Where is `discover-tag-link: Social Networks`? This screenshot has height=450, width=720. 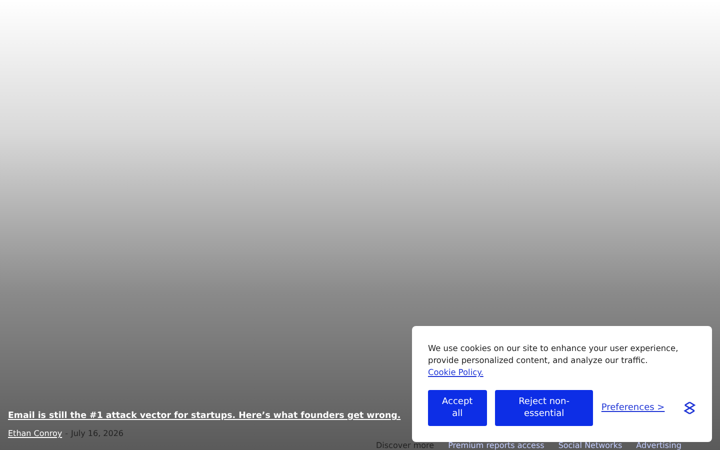
discover-tag-link: Social Networks is located at coordinates (590, 445).